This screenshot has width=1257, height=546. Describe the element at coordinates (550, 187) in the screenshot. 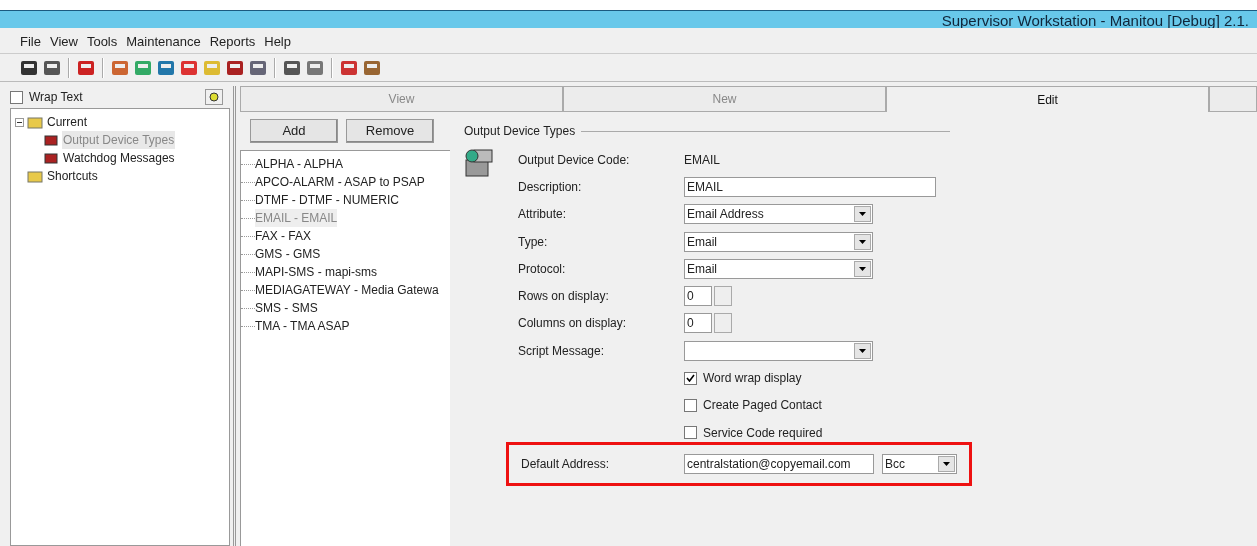

I see `field-label: Description:` at that location.